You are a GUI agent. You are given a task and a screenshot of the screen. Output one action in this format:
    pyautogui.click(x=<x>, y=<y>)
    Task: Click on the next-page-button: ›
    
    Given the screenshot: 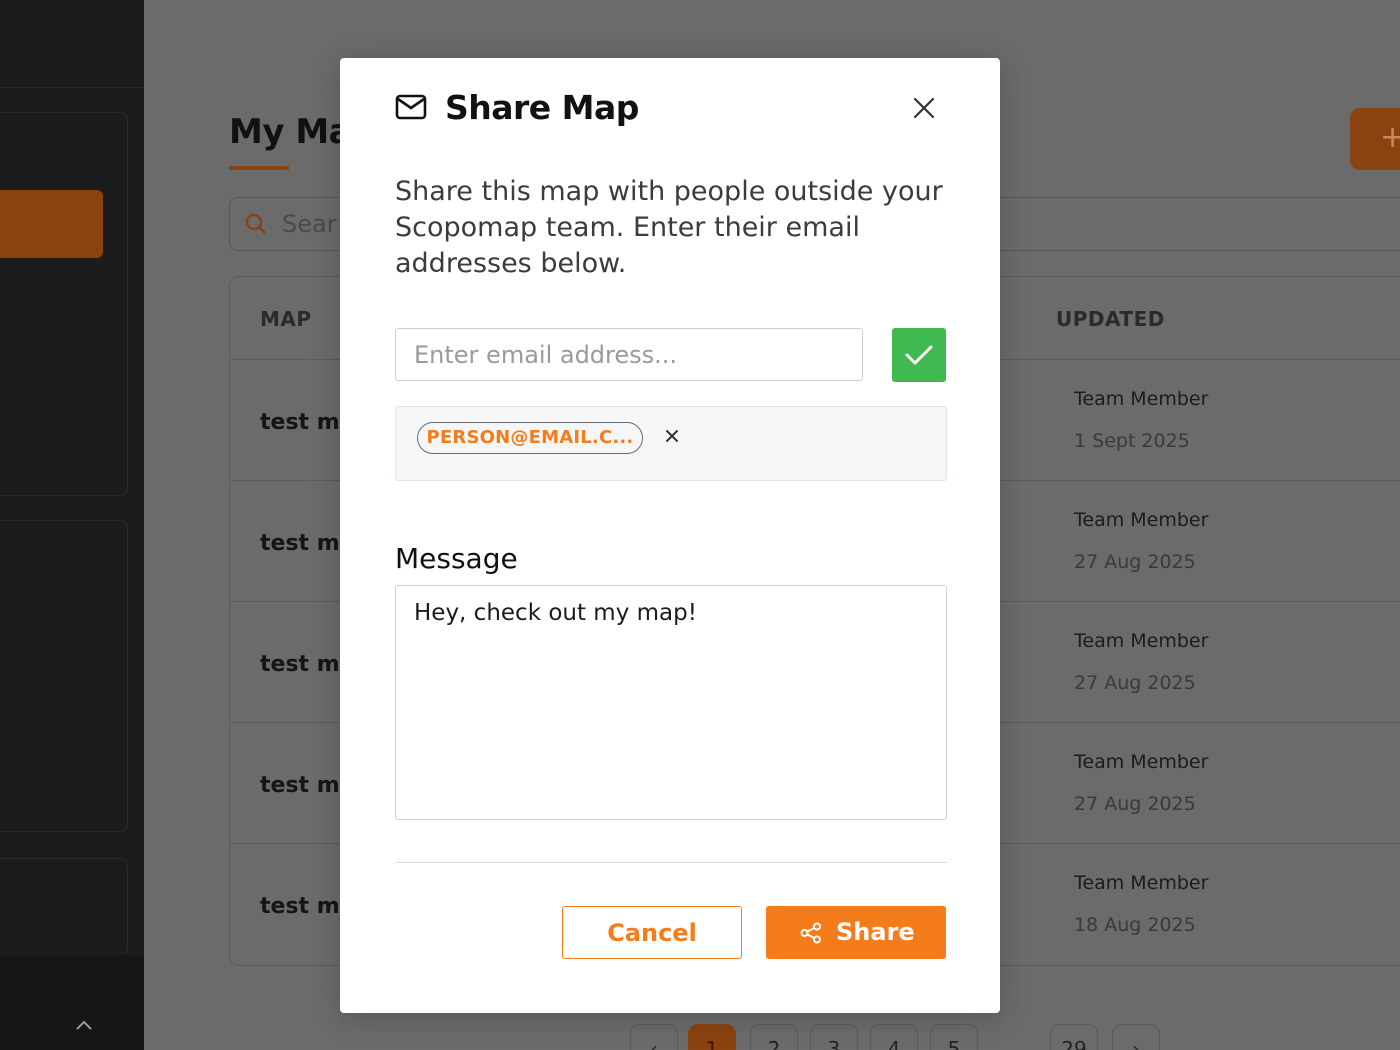 What is the action you would take?
    pyautogui.click(x=1136, y=1037)
    